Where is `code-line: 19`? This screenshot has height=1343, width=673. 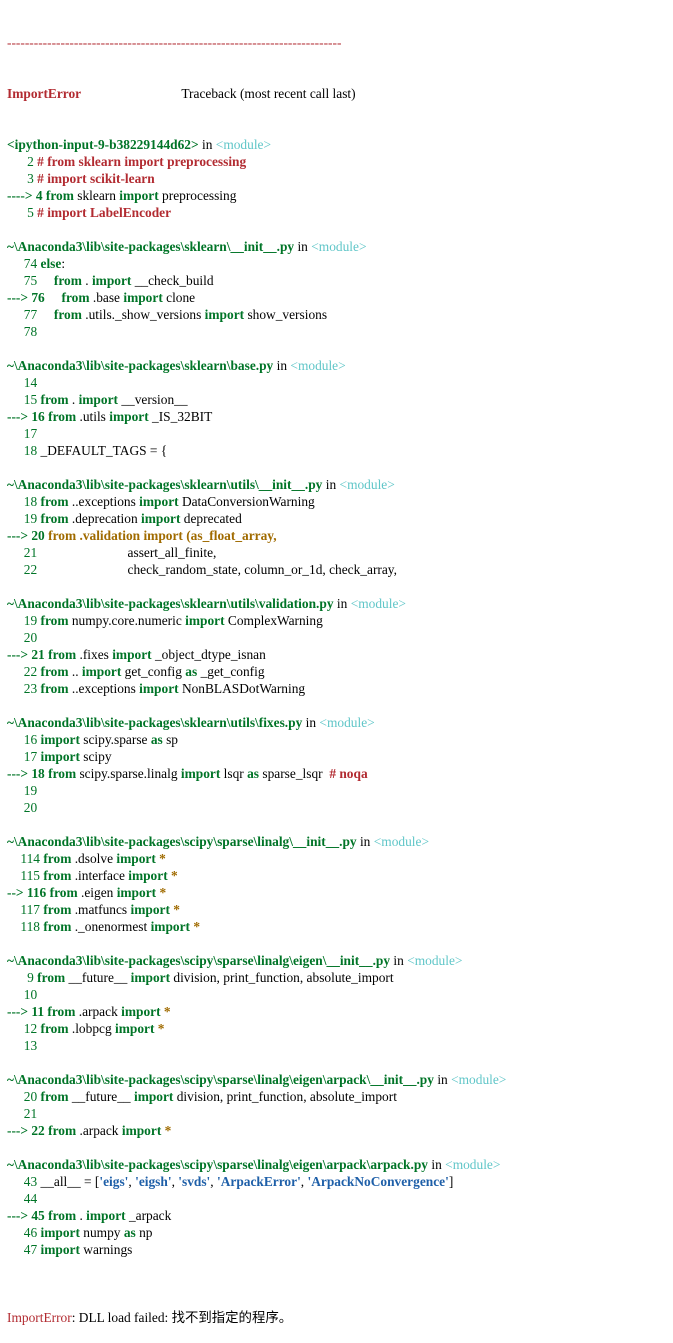
code-line: 19 is located at coordinates (256, 790).